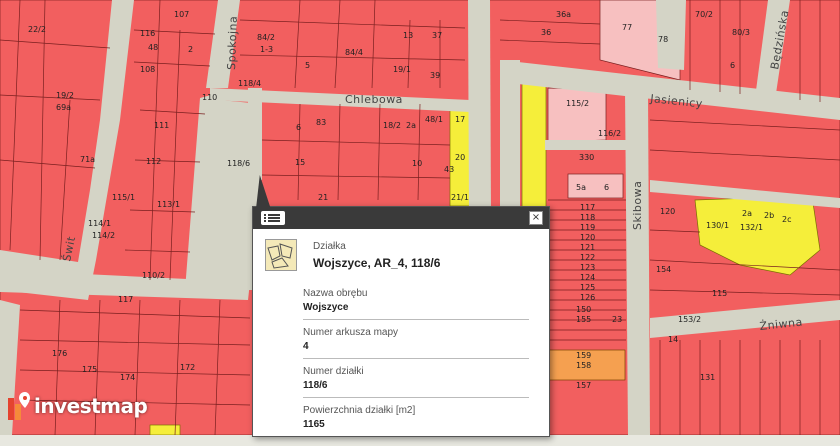  I want to click on attribute-label: Powierzchnia działki [m2], so click(359, 410).